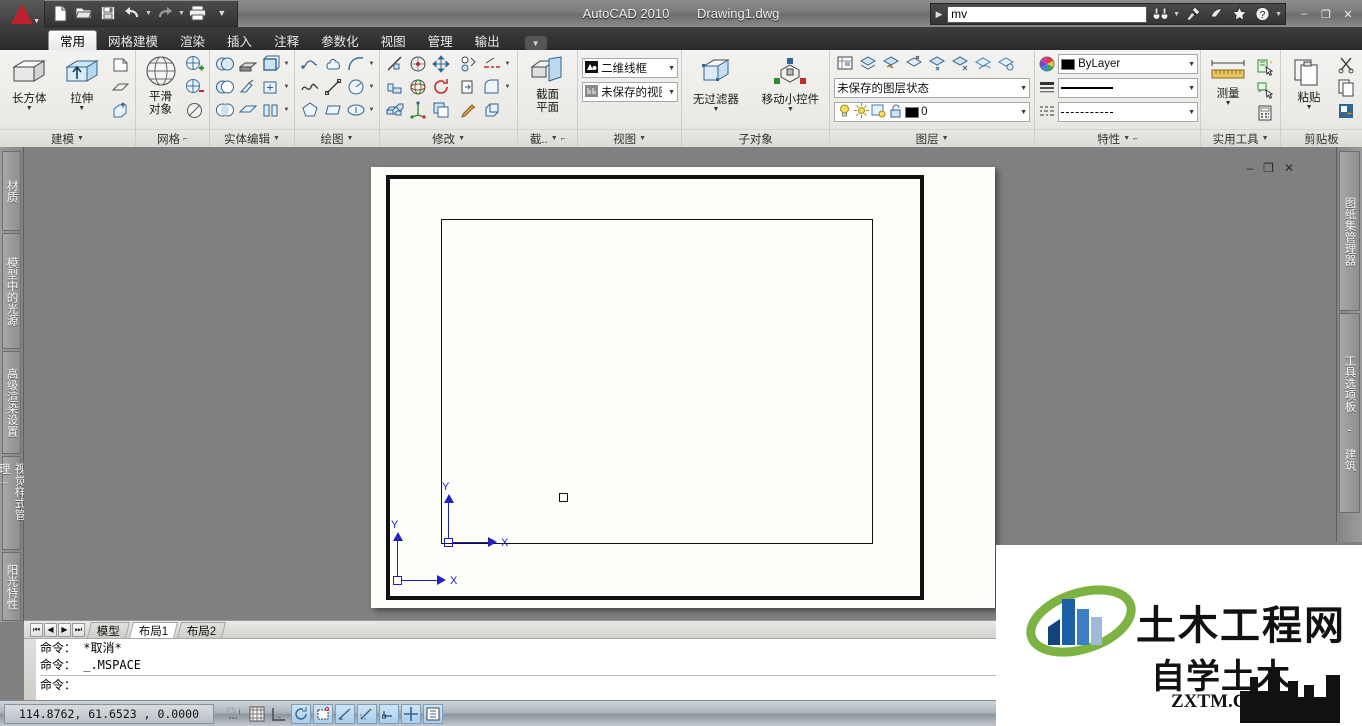 The width and height of the screenshot is (1362, 726). I want to click on tab-mesh-modeling: 网格建模, so click(133, 40).